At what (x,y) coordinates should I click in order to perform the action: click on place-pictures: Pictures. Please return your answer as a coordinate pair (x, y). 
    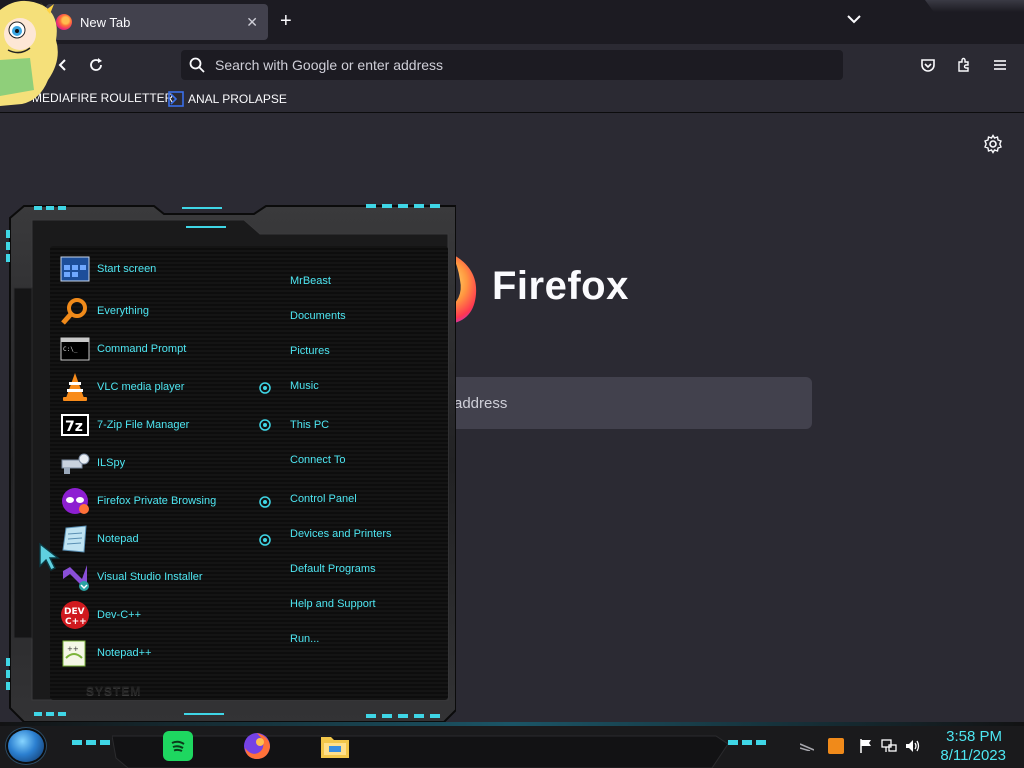
    Looking at the image, I should click on (310, 351).